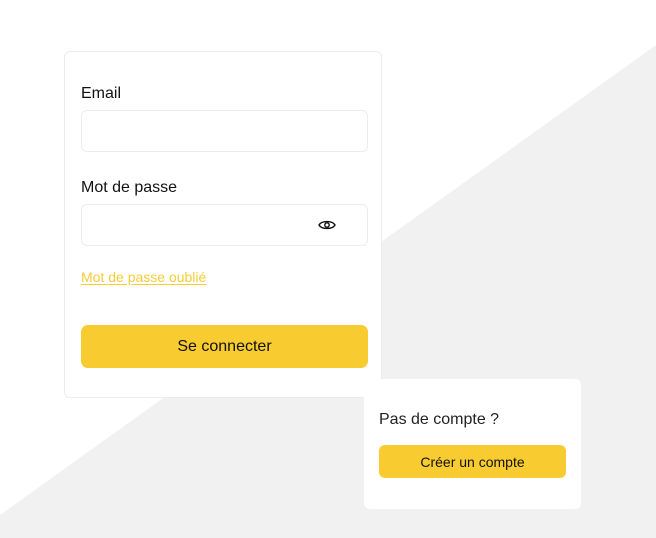 The width and height of the screenshot is (656, 538). What do you see at coordinates (224, 131) in the screenshot?
I see `email-input` at bounding box center [224, 131].